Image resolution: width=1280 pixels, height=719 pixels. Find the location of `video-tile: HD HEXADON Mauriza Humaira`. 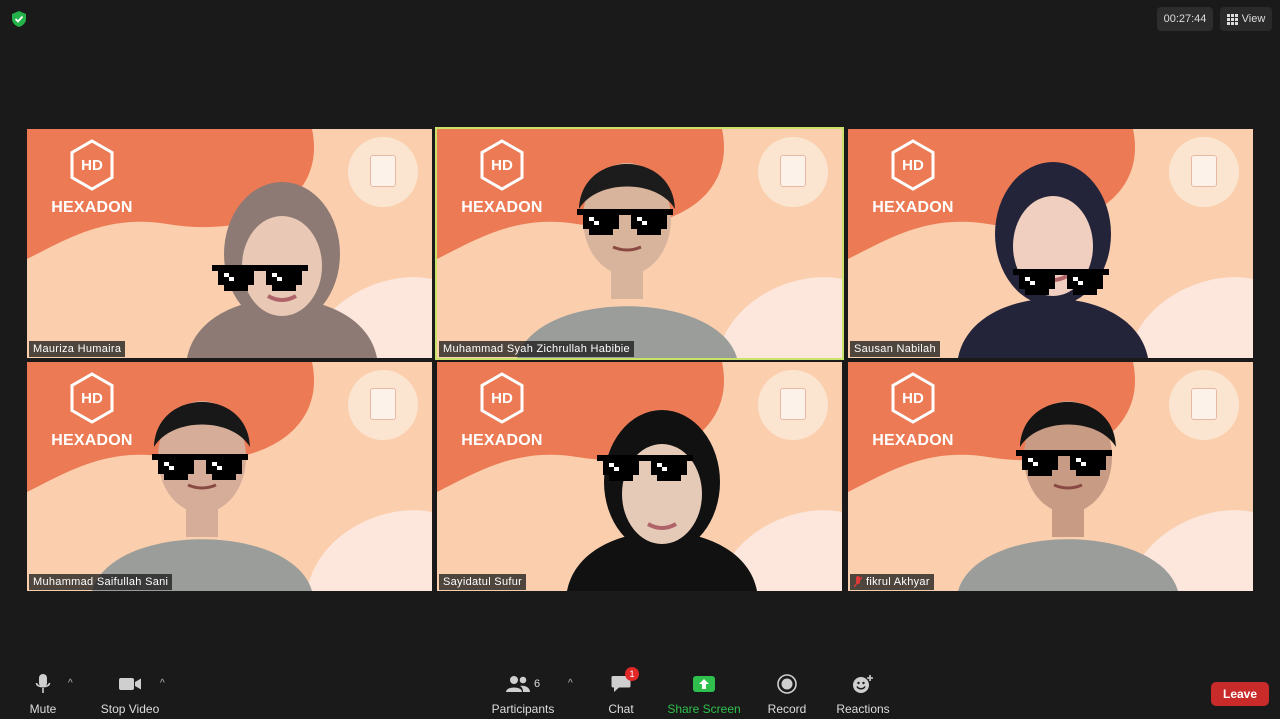

video-tile: HD HEXADON Mauriza Humaira is located at coordinates (229, 243).